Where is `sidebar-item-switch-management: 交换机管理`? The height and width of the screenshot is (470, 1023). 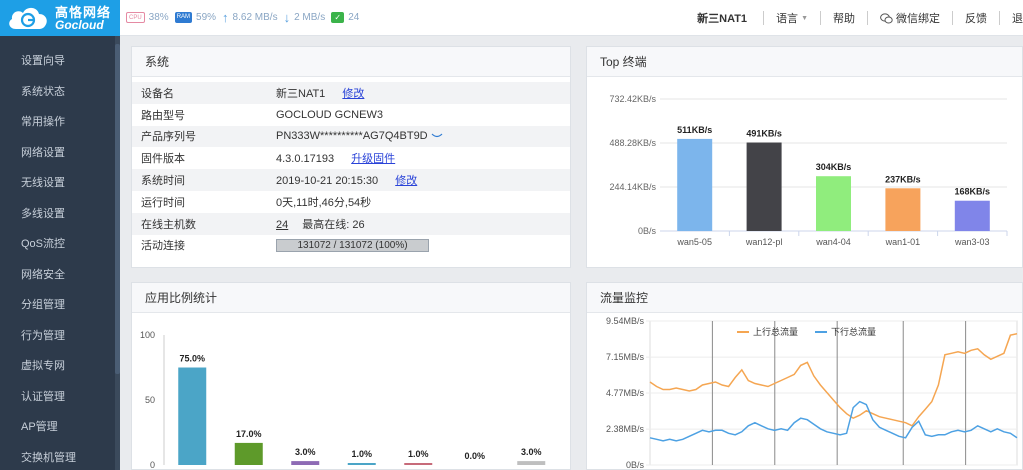 sidebar-item-switch-management: 交换机管理 is located at coordinates (60, 456).